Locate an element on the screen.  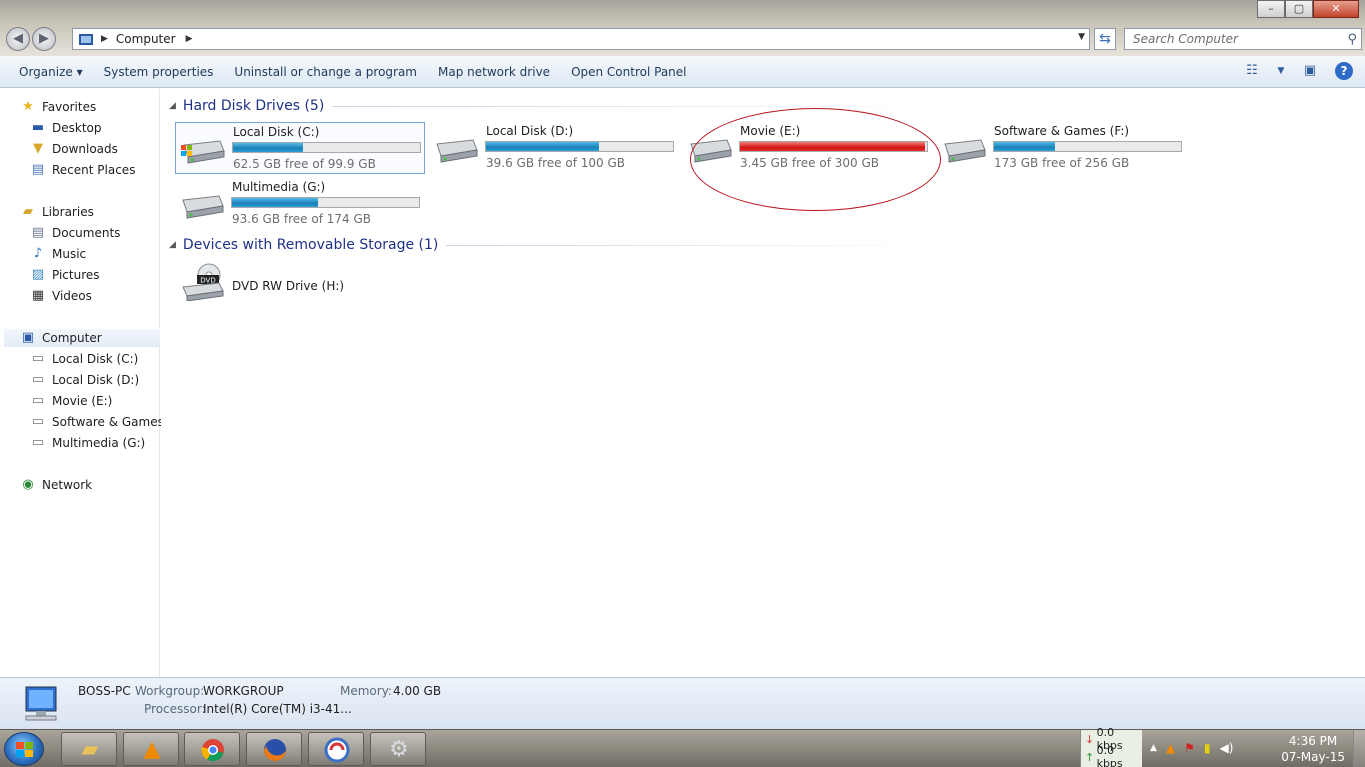
vlc-icon: ▲ is located at coordinates (152, 749).